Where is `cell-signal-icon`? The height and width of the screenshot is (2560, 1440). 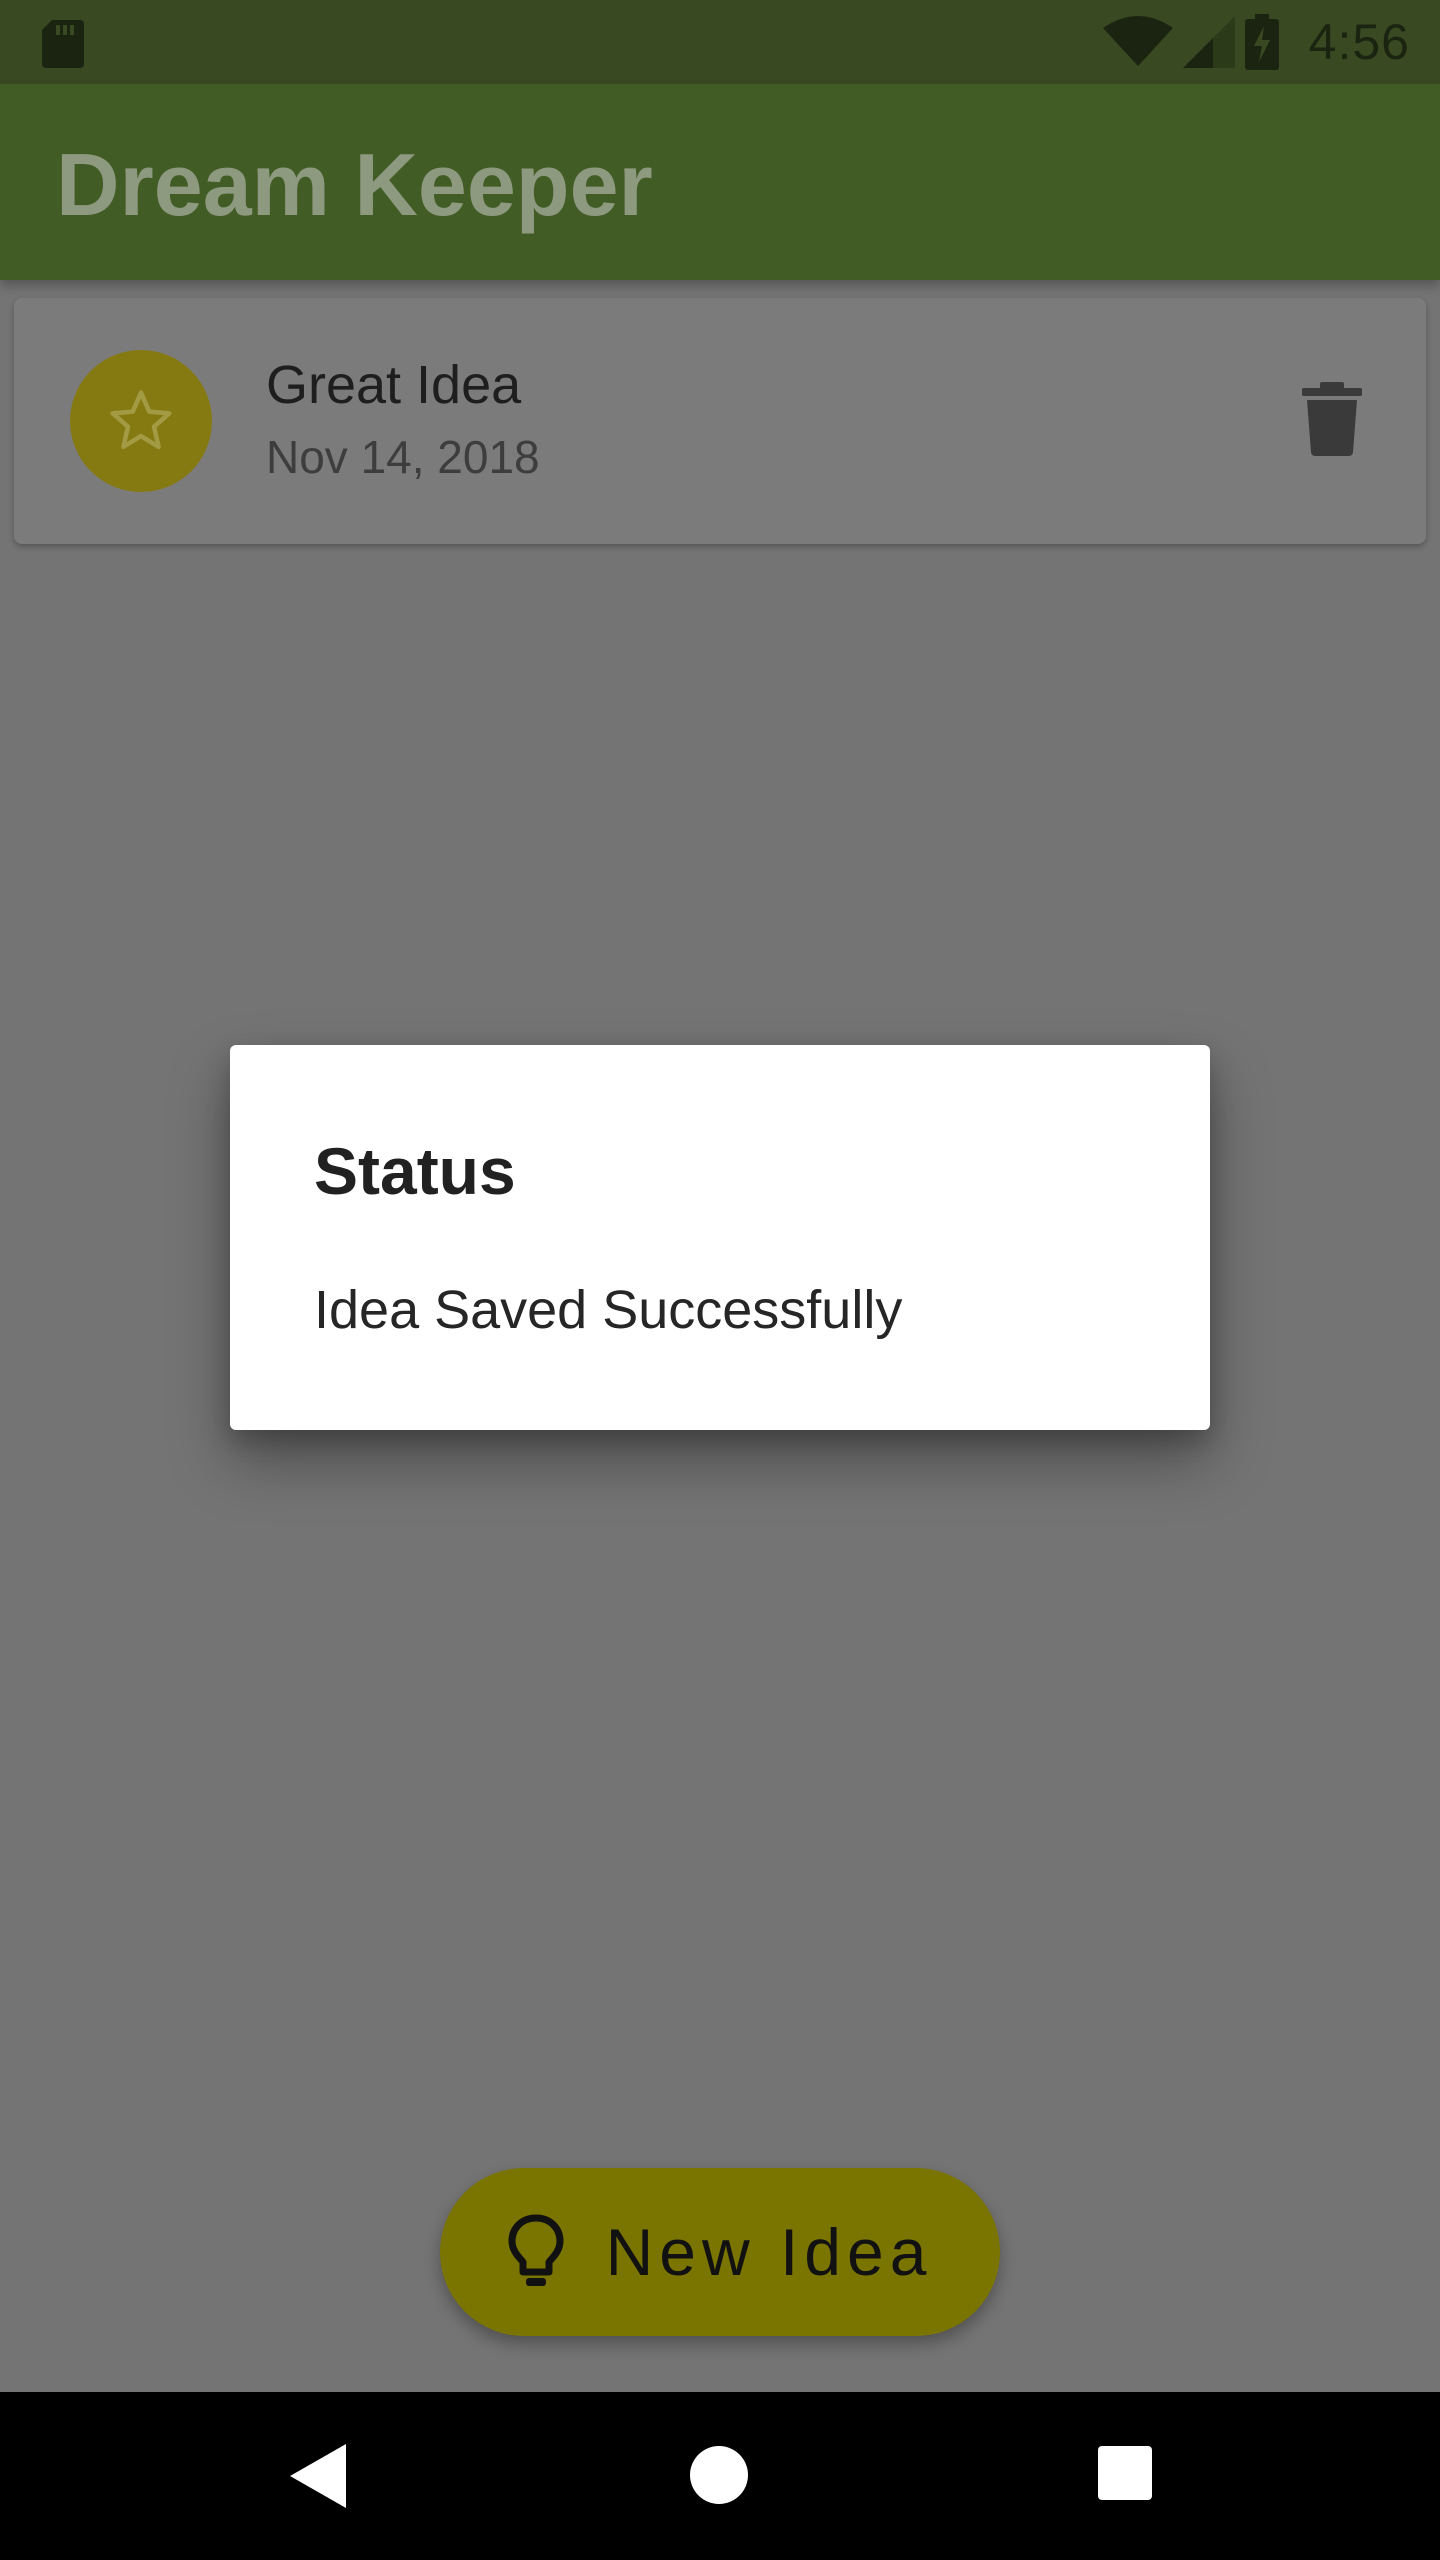
cell-signal-icon is located at coordinates (1208, 42).